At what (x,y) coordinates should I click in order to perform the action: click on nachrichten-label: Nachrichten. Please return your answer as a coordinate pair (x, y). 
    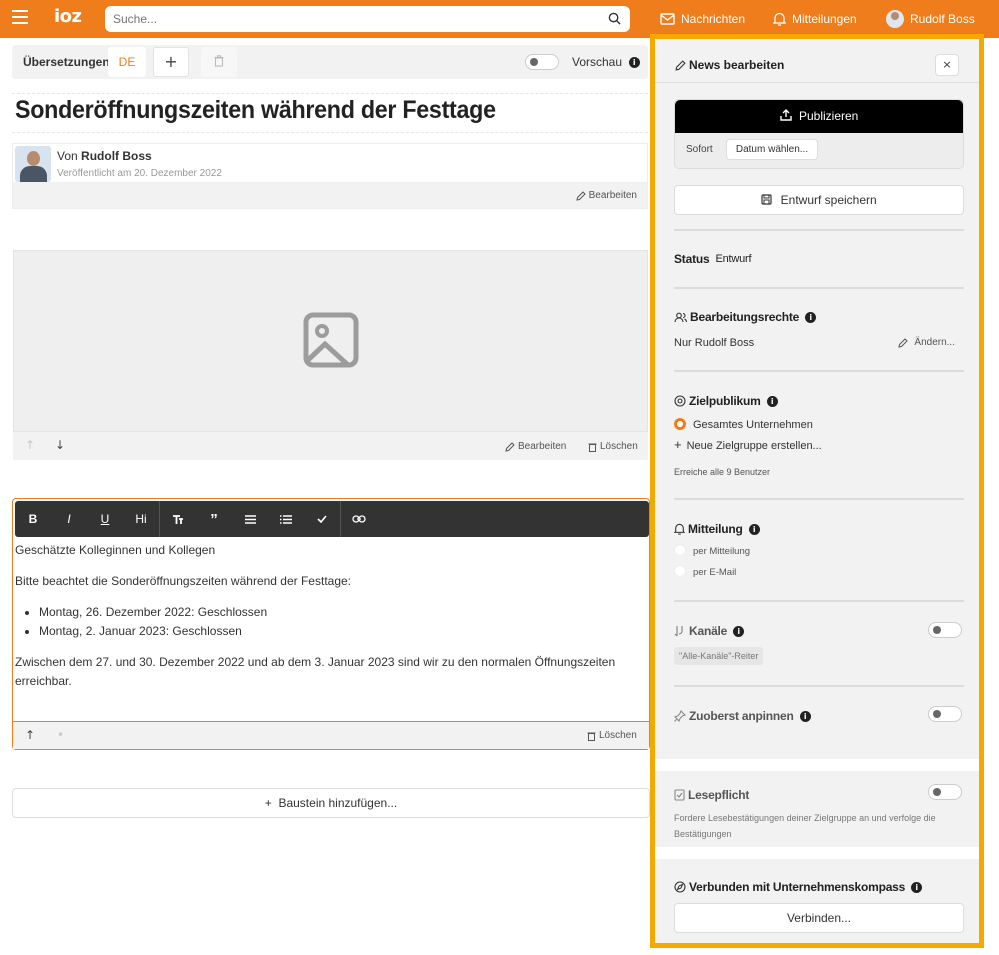
    Looking at the image, I should click on (713, 19).